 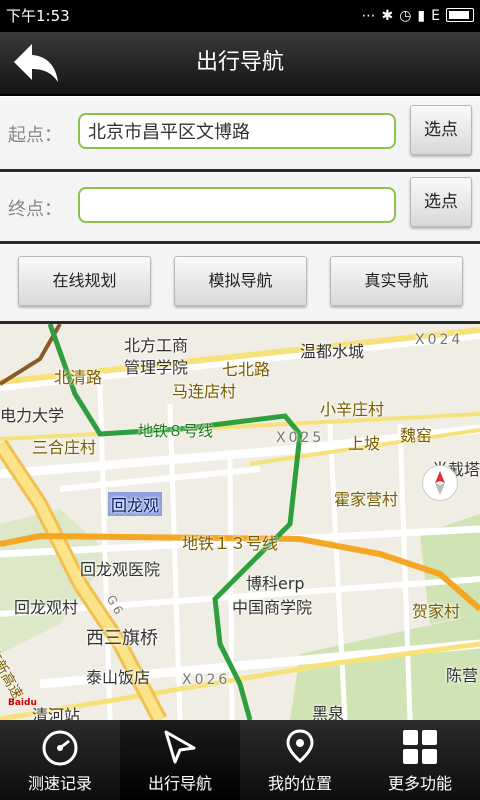 I want to click on map-label-dianli: 电力大学, so click(x=32, y=415).